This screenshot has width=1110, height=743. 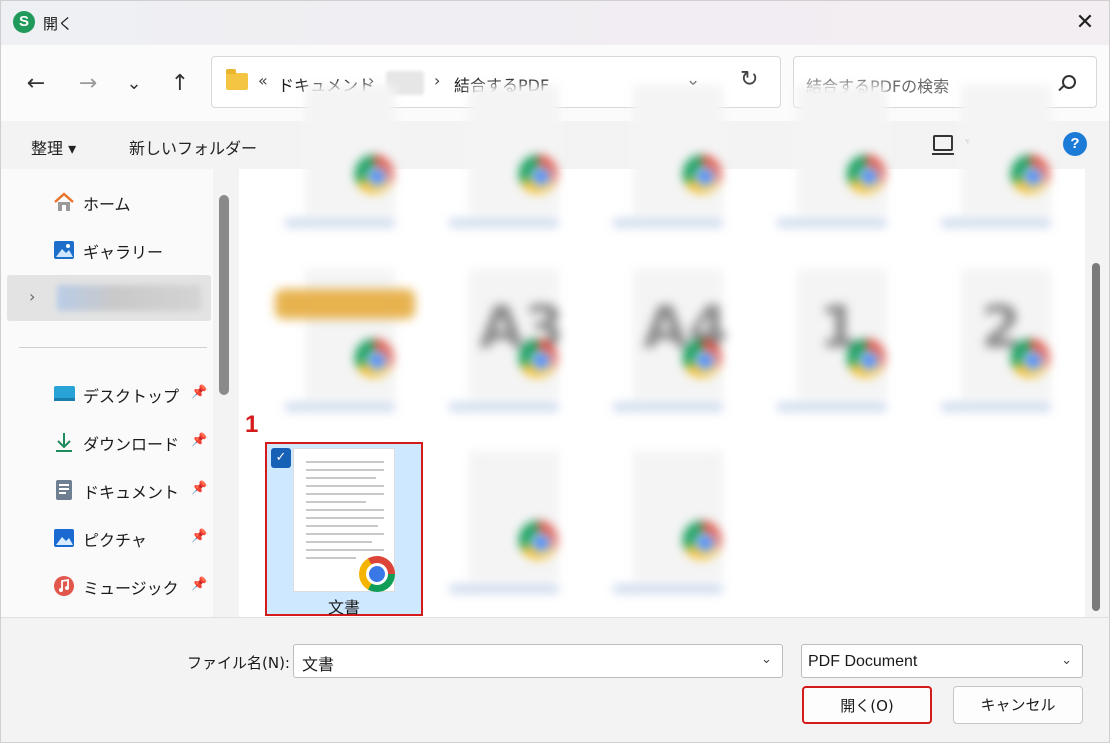 What do you see at coordinates (1096, 437) in the screenshot?
I see `scrollbar-thumb` at bounding box center [1096, 437].